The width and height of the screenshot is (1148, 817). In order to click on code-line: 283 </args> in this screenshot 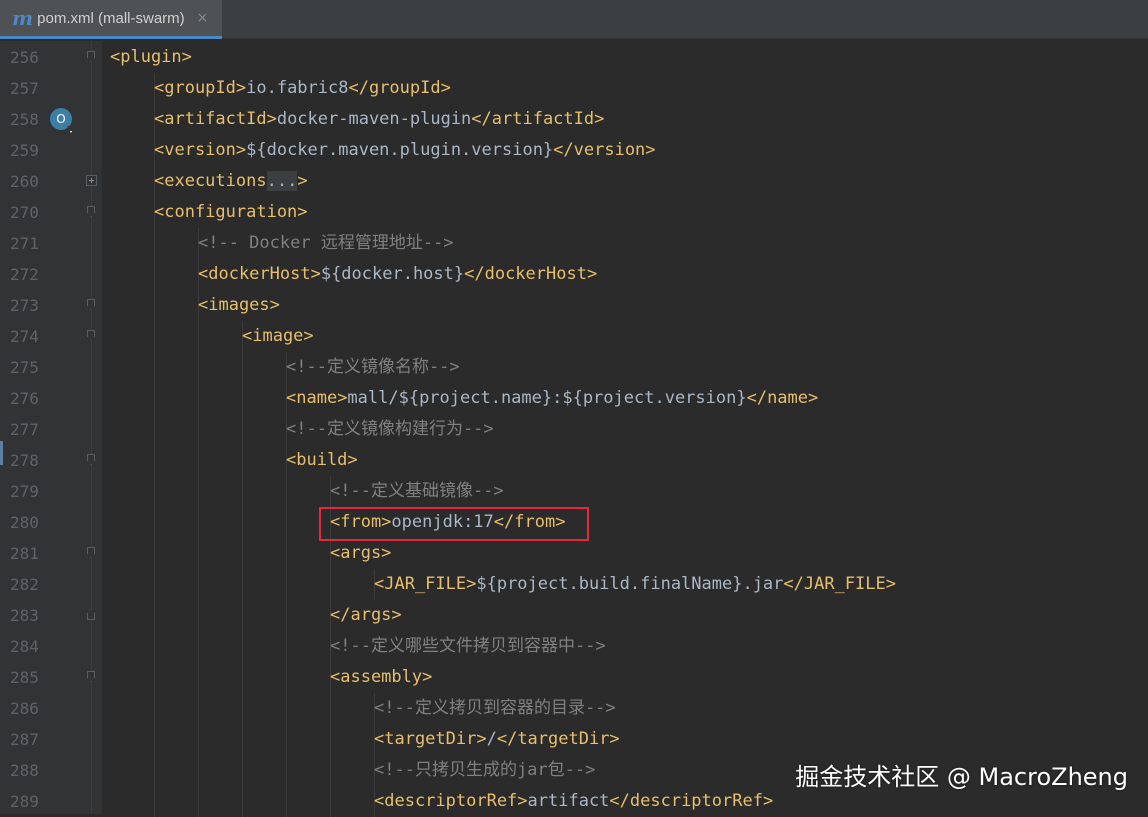, I will do `click(574, 615)`.